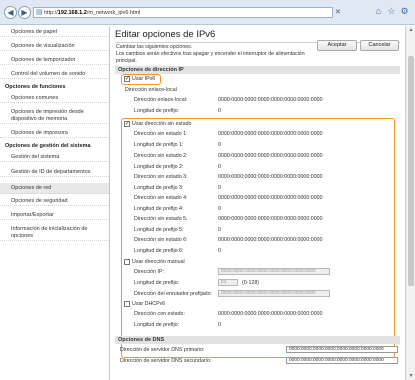 Image resolution: width=415 pixels, height=380 pixels. What do you see at coordinates (151, 90) in the screenshot?
I see `link-local-heading: Dirección enlace-local` at bounding box center [151, 90].